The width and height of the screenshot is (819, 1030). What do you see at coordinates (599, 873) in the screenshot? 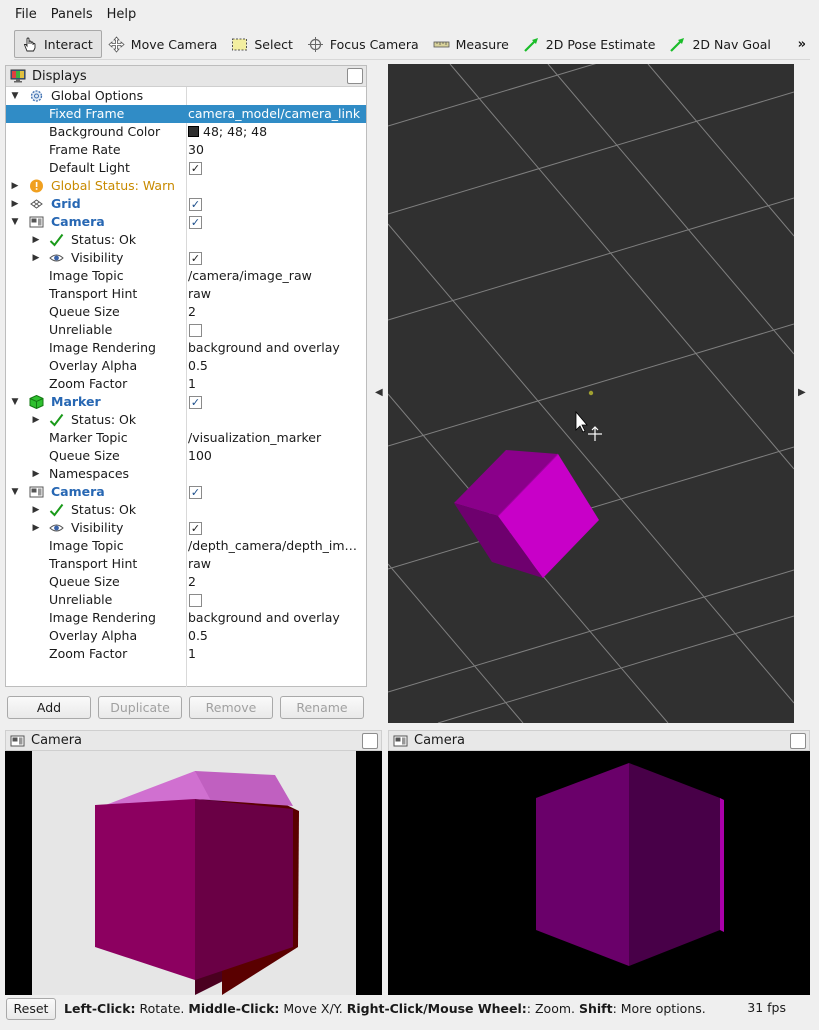
I see `camera-right-image-view` at bounding box center [599, 873].